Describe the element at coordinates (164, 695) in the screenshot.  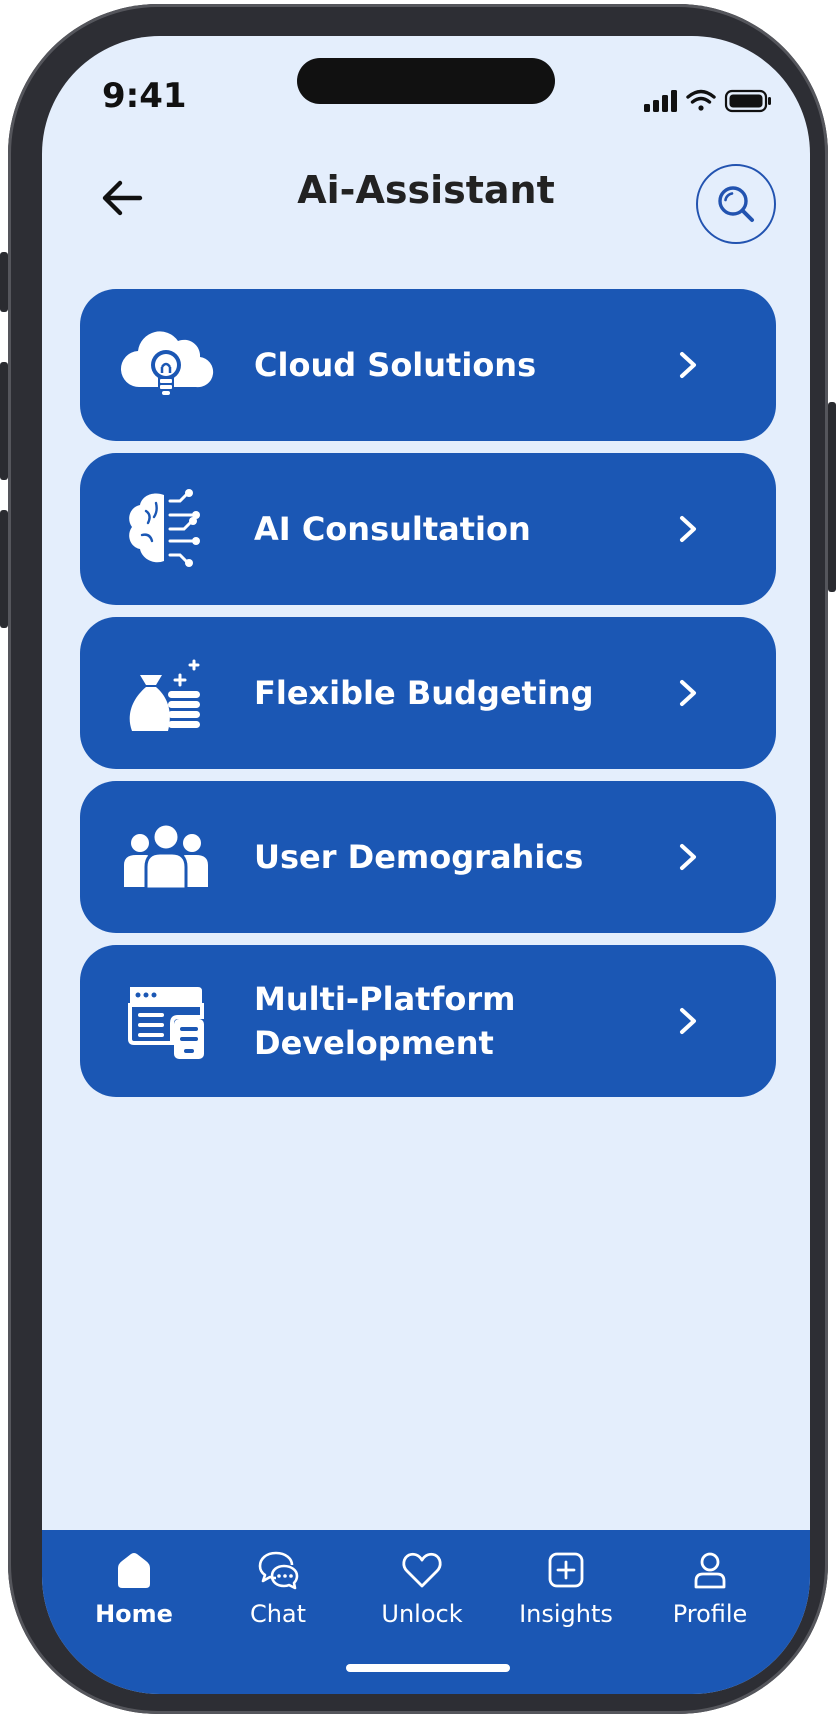
I see `money-bag-icon` at that location.